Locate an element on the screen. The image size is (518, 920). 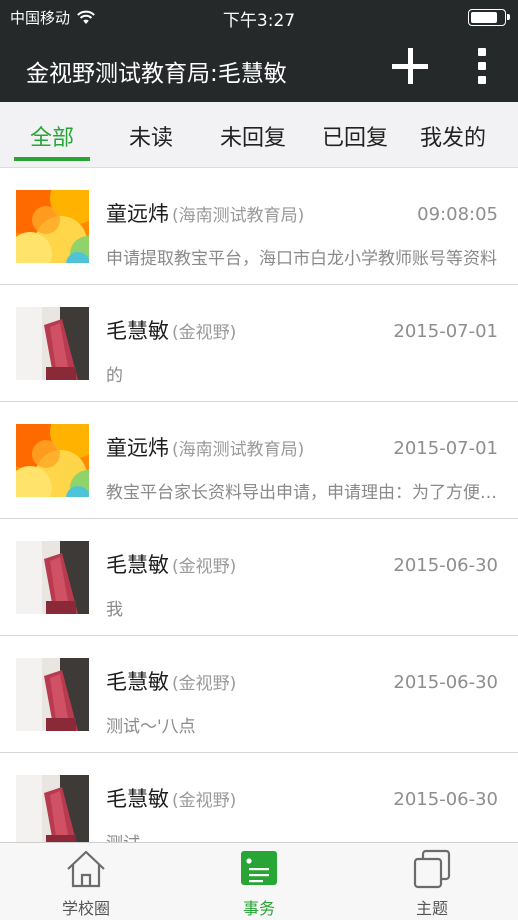
message-preview: 测试～'八点 is located at coordinates (151, 727).